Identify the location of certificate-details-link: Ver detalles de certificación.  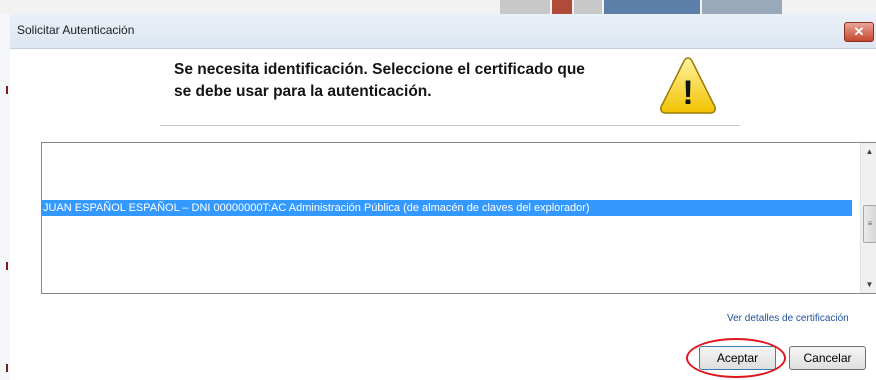
(788, 318).